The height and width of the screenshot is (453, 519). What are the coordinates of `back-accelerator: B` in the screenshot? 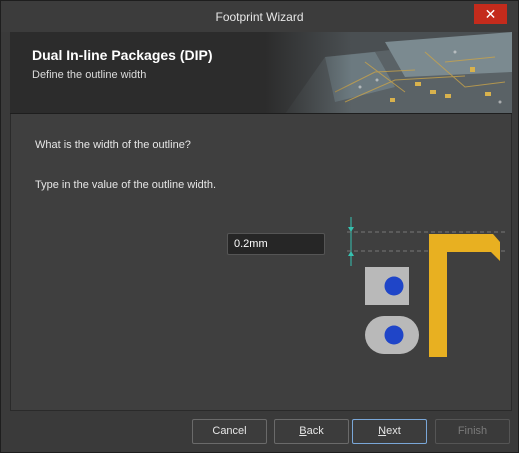 It's located at (303, 431).